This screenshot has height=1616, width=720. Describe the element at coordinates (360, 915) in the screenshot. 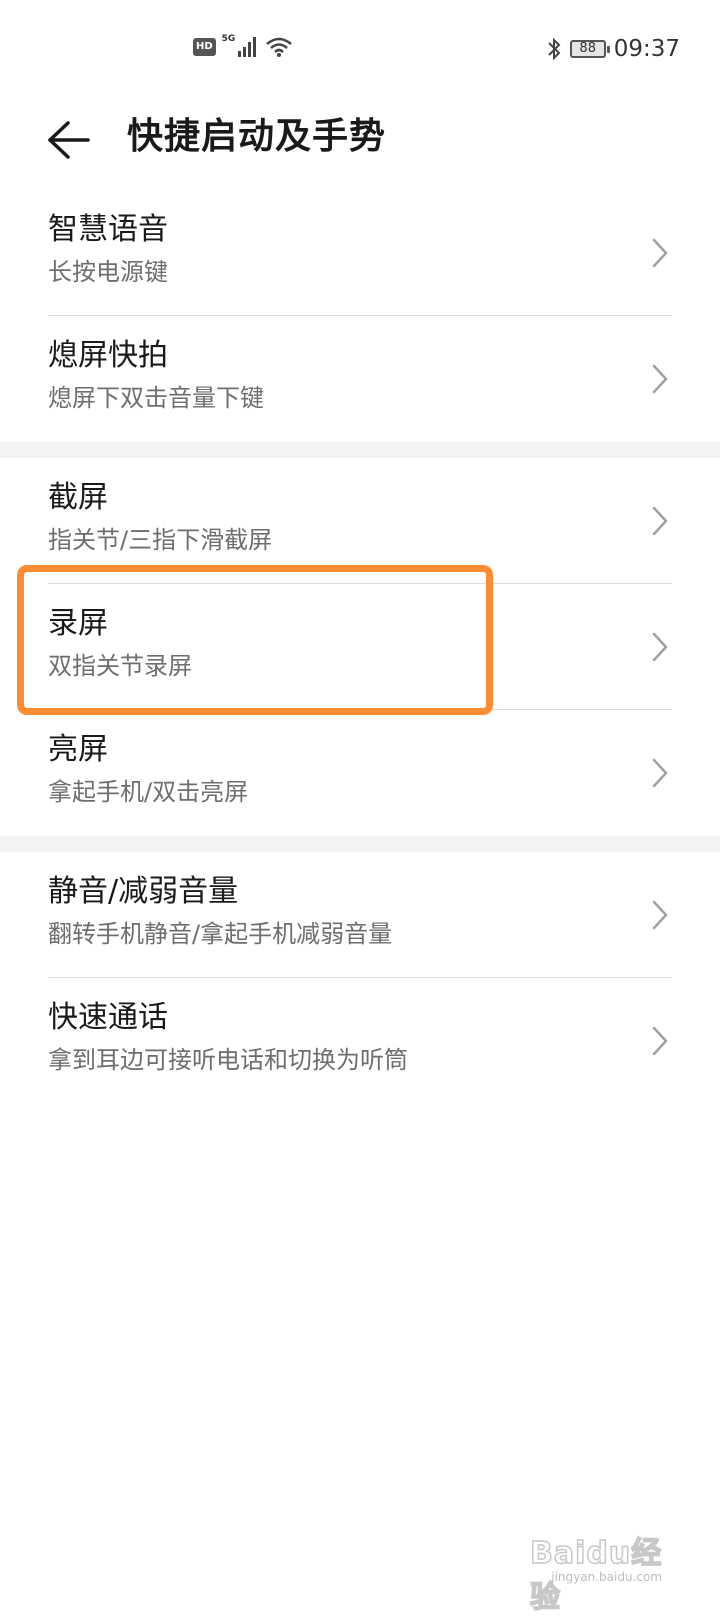

I see `setting-item-mute-volume: 静音/减弱音量 翻转手机静音/拿起手机减弱音量` at that location.